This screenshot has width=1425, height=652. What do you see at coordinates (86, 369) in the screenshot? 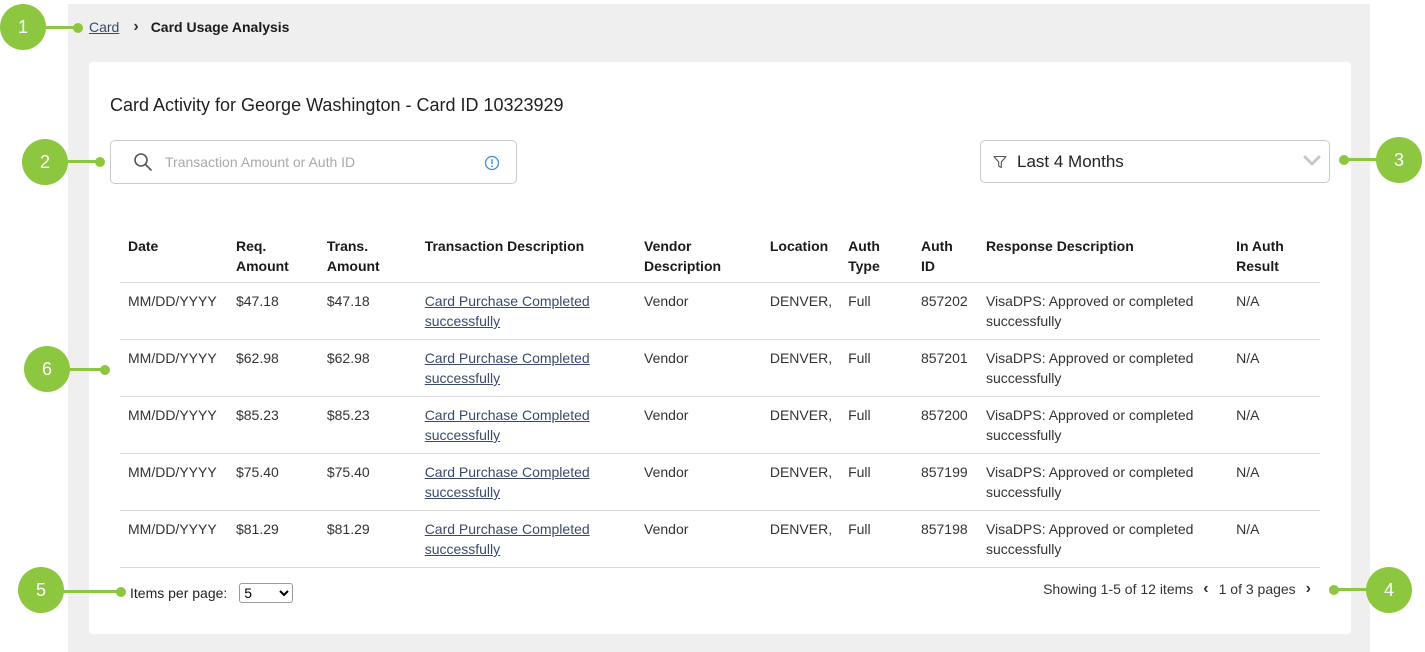
I see `callout-6-line` at bounding box center [86, 369].